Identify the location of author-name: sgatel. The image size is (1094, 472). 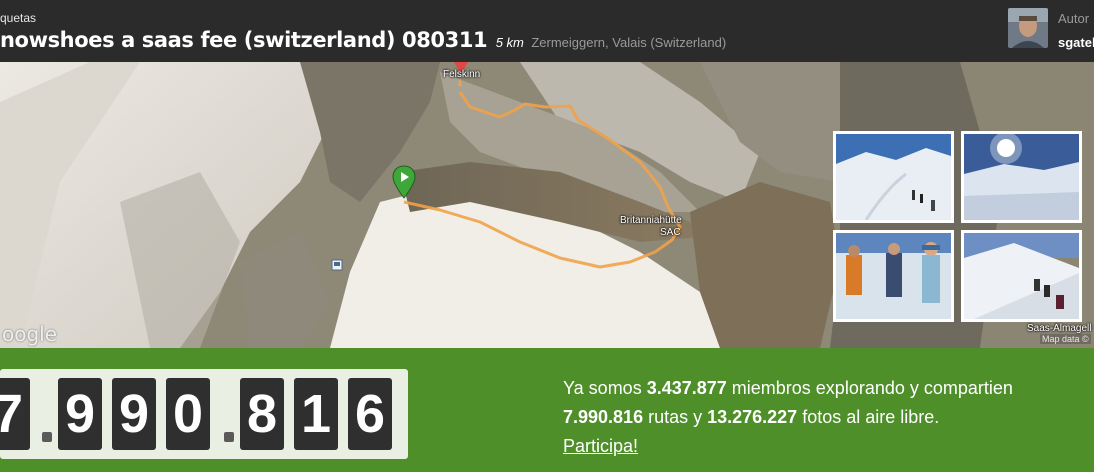
(1076, 42).